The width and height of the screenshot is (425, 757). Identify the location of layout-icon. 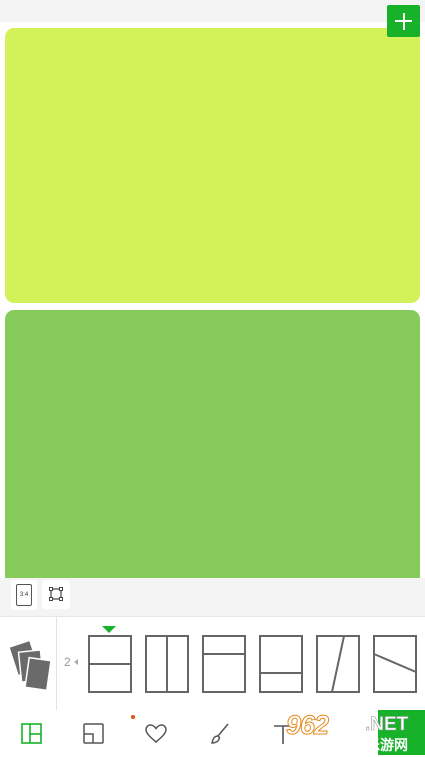
(31, 733).